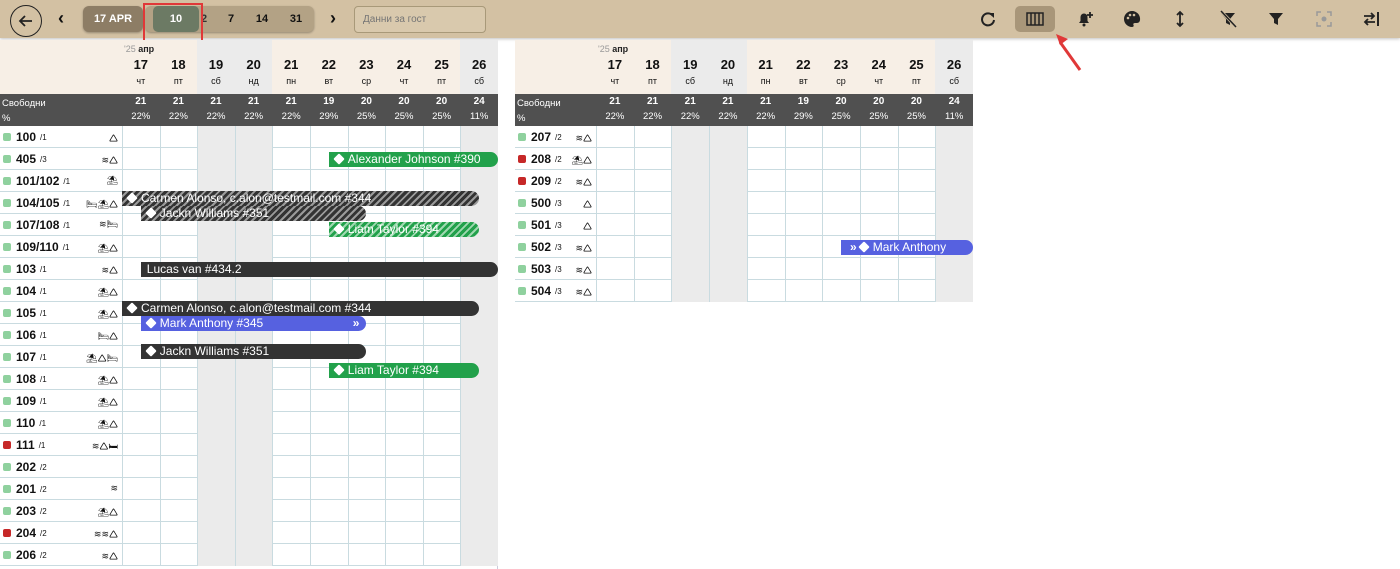 The height and width of the screenshot is (569, 1400). I want to click on date-chip: 17 APR, so click(113, 19).